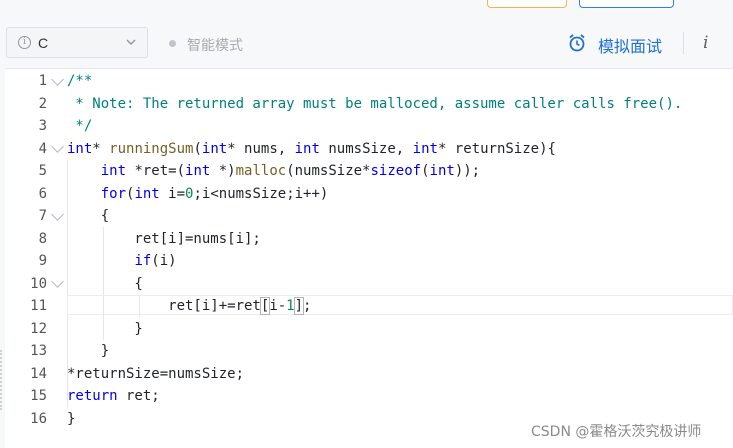 This screenshot has width=733, height=448. What do you see at coordinates (278, 306) in the screenshot?
I see `token: i-` at bounding box center [278, 306].